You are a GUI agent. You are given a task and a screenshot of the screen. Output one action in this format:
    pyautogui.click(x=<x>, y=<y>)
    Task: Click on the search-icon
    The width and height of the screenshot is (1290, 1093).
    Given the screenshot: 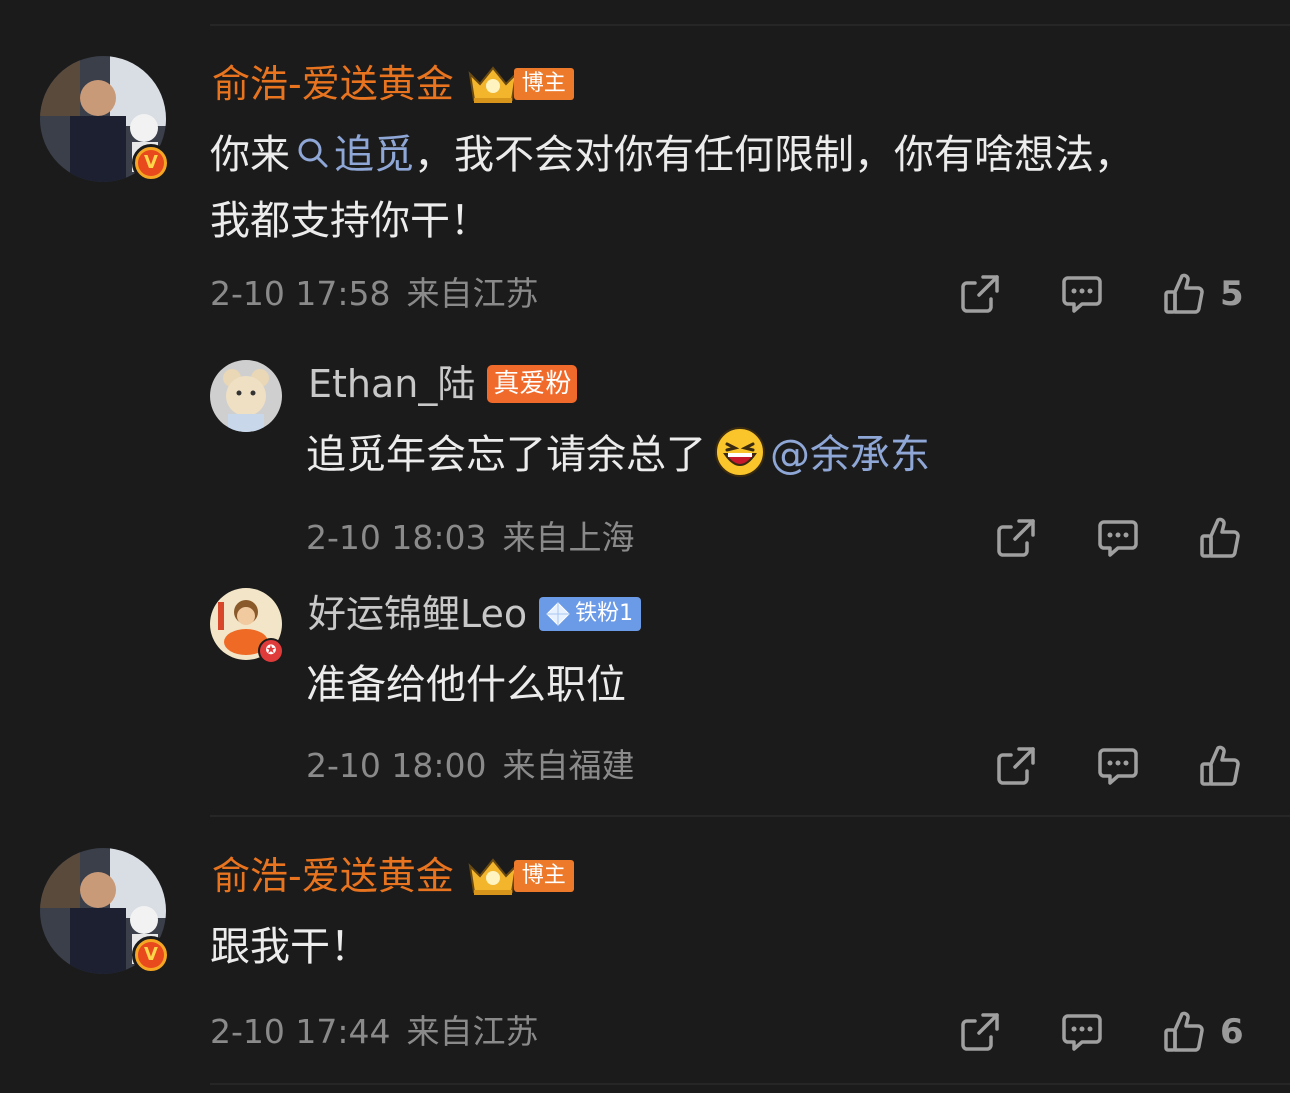 What is the action you would take?
    pyautogui.click(x=313, y=153)
    